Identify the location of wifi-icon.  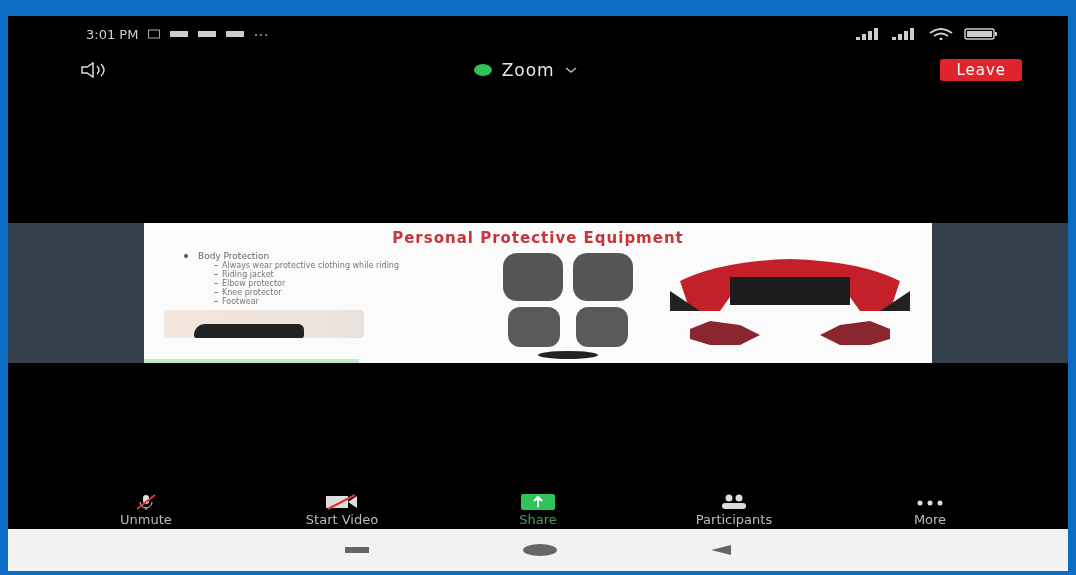
(941, 34).